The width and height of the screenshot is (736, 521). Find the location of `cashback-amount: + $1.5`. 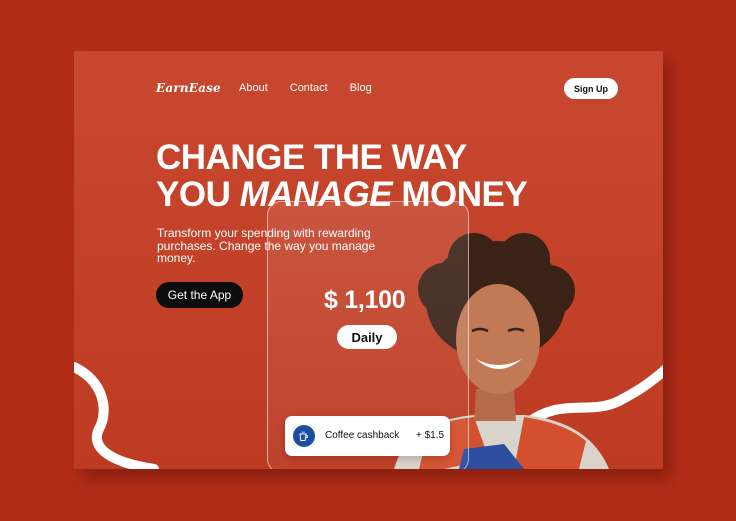

cashback-amount: + $1.5 is located at coordinates (430, 435).